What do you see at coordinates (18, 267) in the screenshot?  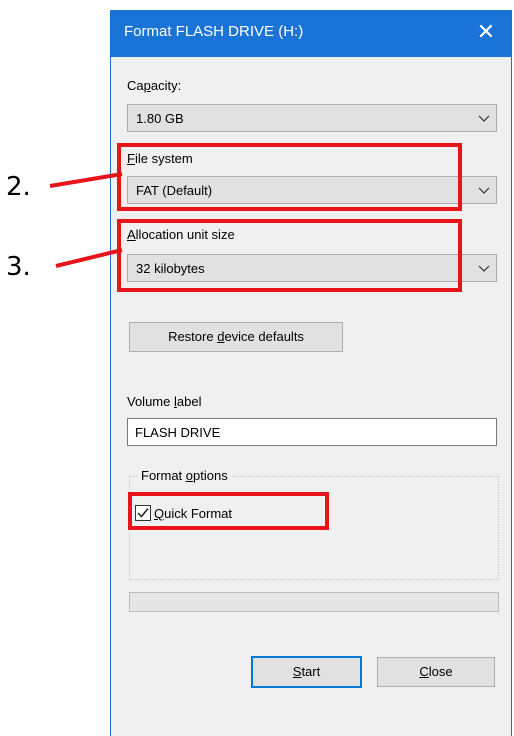 I see `step-3-label: 3.` at bounding box center [18, 267].